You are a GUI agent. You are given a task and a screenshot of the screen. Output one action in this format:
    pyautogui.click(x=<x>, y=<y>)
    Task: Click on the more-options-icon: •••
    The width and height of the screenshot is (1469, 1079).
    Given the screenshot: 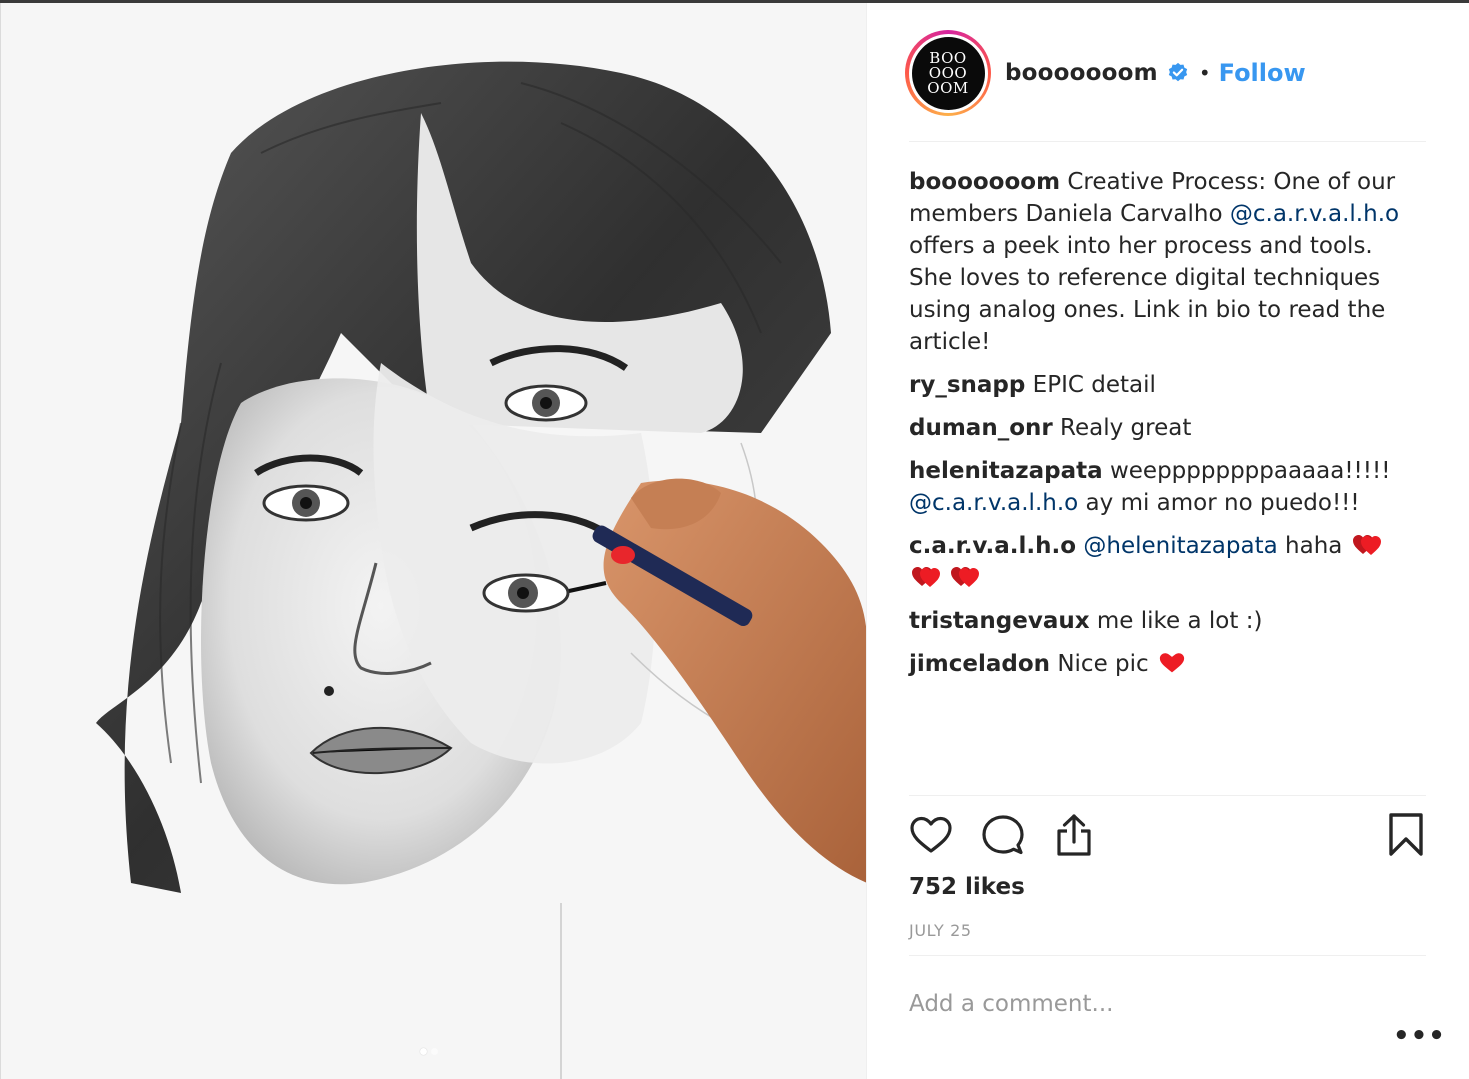 What is the action you would take?
    pyautogui.click(x=1419, y=1036)
    